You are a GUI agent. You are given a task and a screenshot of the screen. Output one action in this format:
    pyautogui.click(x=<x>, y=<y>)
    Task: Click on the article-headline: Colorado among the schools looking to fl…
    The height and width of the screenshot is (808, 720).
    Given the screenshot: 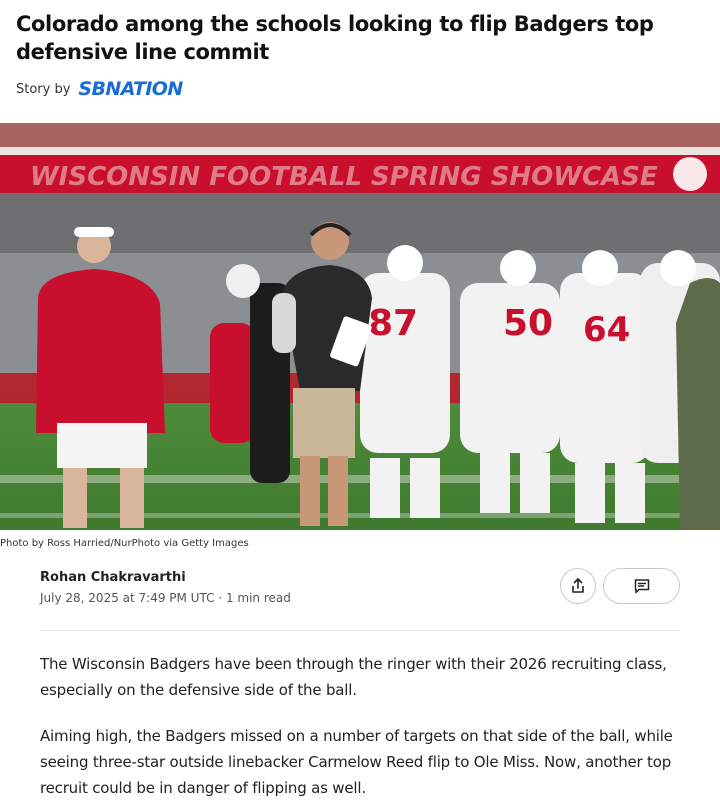 What is the action you would take?
    pyautogui.click(x=335, y=38)
    